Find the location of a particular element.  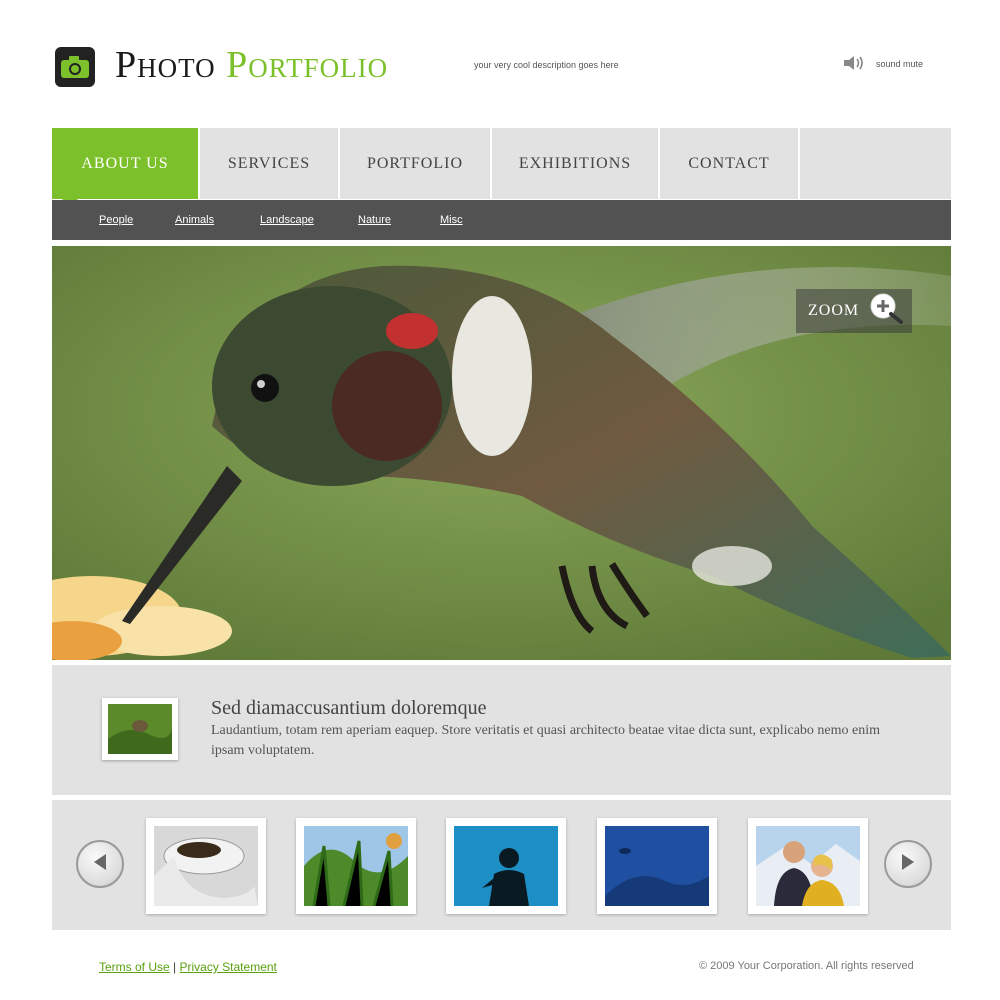

nav-item-services: SERVICES is located at coordinates (270, 163).